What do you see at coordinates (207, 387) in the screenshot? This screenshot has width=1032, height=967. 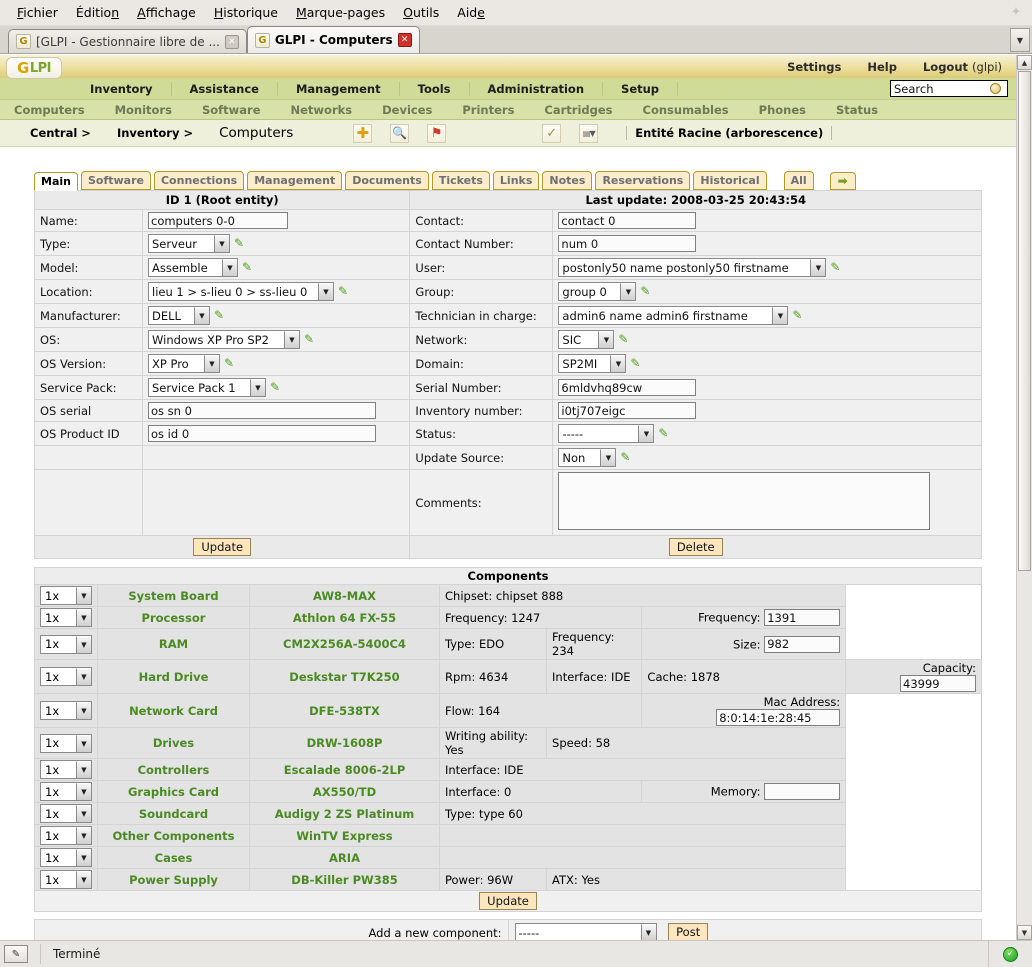 I see `left-select-7: Service Pack 1 ▼` at bounding box center [207, 387].